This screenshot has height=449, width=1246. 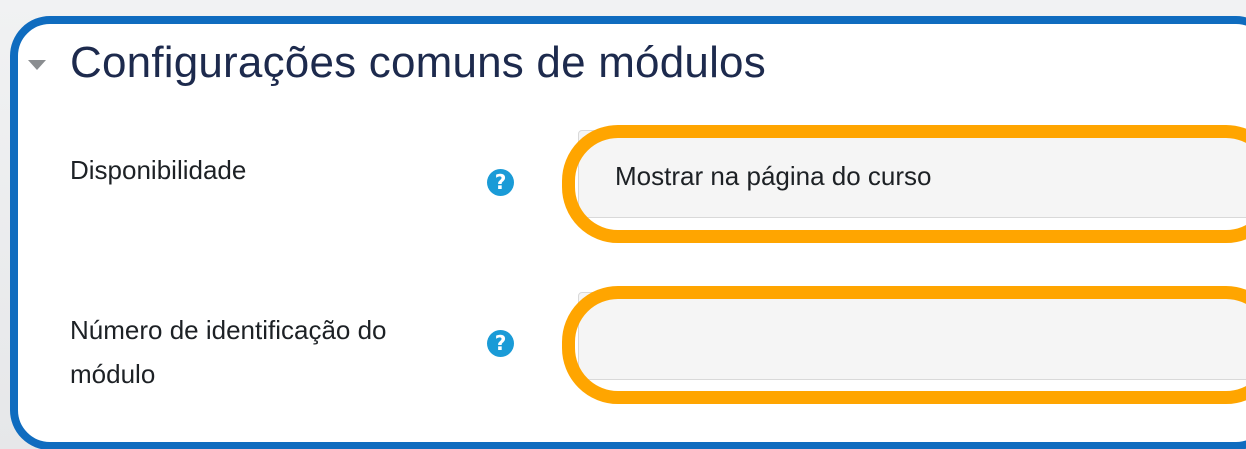 What do you see at coordinates (228, 352) in the screenshot?
I see `module-id-label: Número de identificação do módulo` at bounding box center [228, 352].